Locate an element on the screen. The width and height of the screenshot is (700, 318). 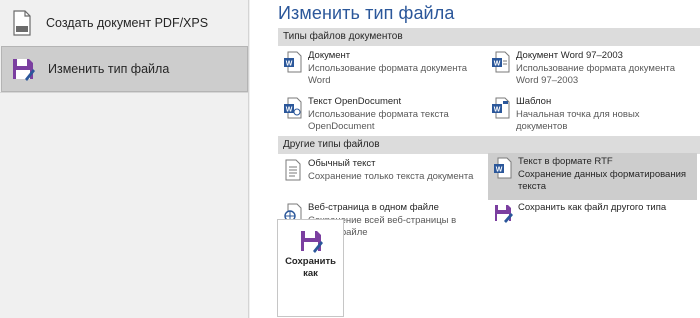
section-header-other-types: Другие типы файлов is located at coordinates (489, 145).